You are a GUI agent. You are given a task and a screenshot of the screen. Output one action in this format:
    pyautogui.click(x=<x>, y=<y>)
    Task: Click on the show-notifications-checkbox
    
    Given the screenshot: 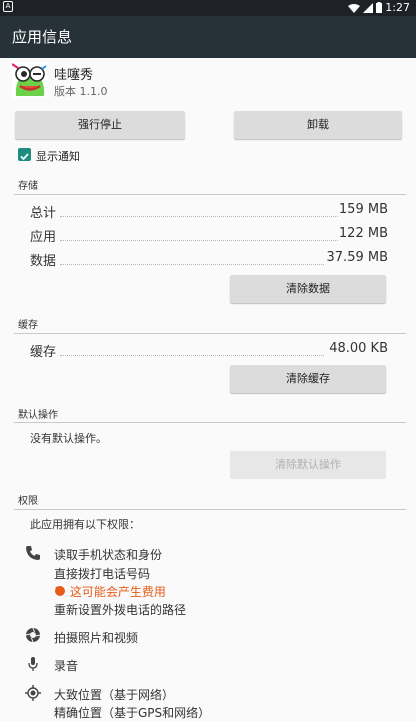 What is the action you would take?
    pyautogui.click(x=24, y=154)
    